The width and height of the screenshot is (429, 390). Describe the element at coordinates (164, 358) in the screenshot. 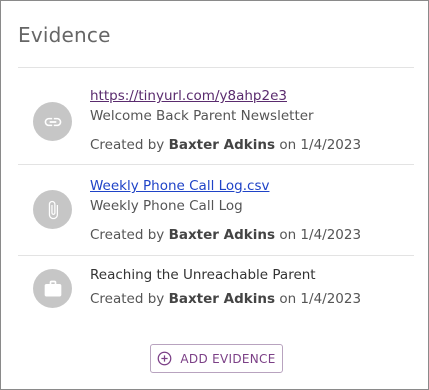

I see `plus-circle-icon` at that location.